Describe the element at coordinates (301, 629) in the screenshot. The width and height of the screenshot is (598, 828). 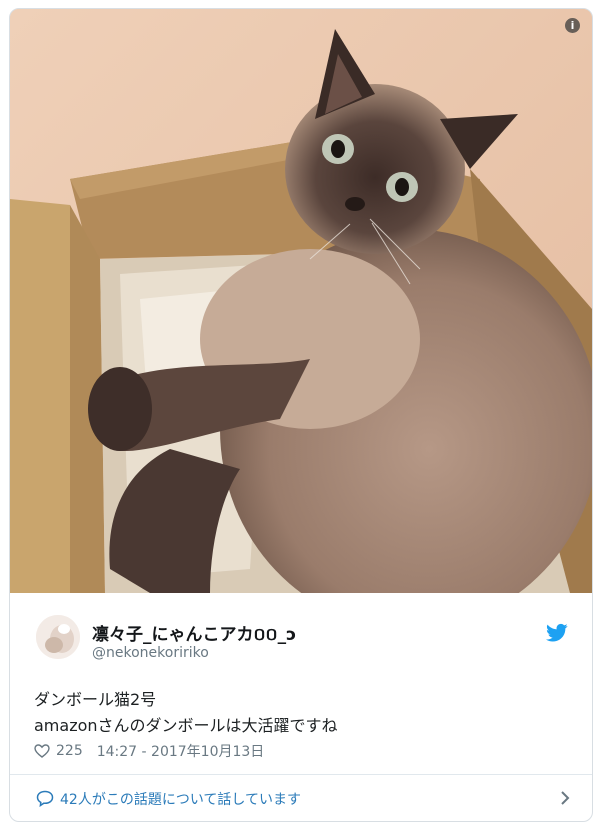
I see `tweet-header: 凛々子_にゃんこアカ០០_ɔ @nekonekoririko` at that location.